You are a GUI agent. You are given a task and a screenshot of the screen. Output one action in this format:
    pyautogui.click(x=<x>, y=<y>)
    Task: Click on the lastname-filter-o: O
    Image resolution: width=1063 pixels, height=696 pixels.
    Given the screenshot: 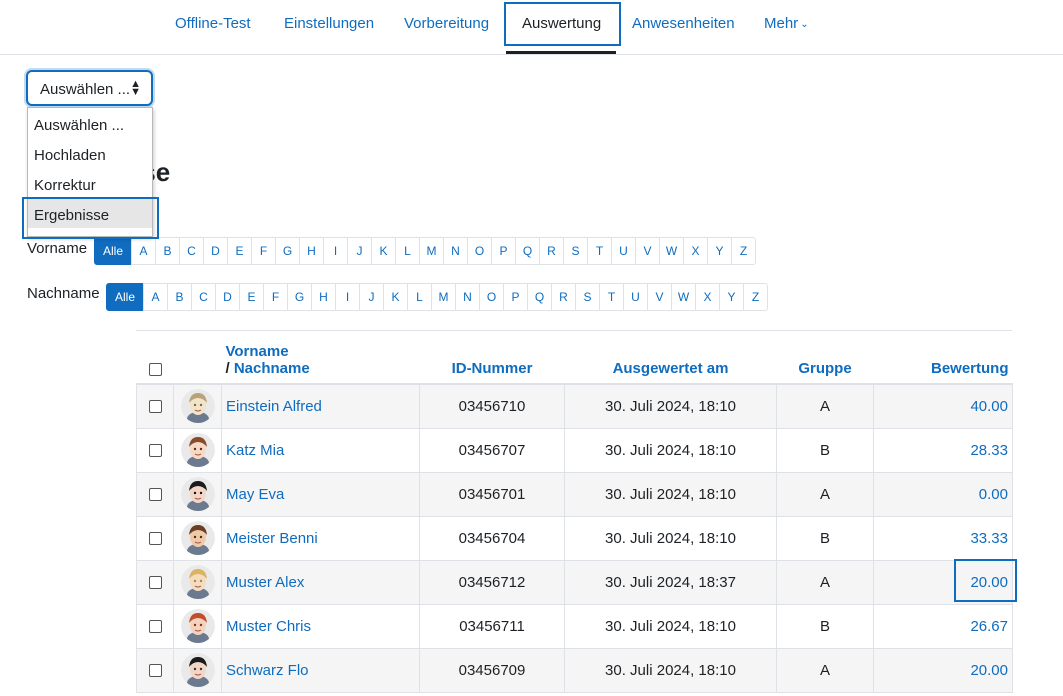 What is the action you would take?
    pyautogui.click(x=491, y=297)
    